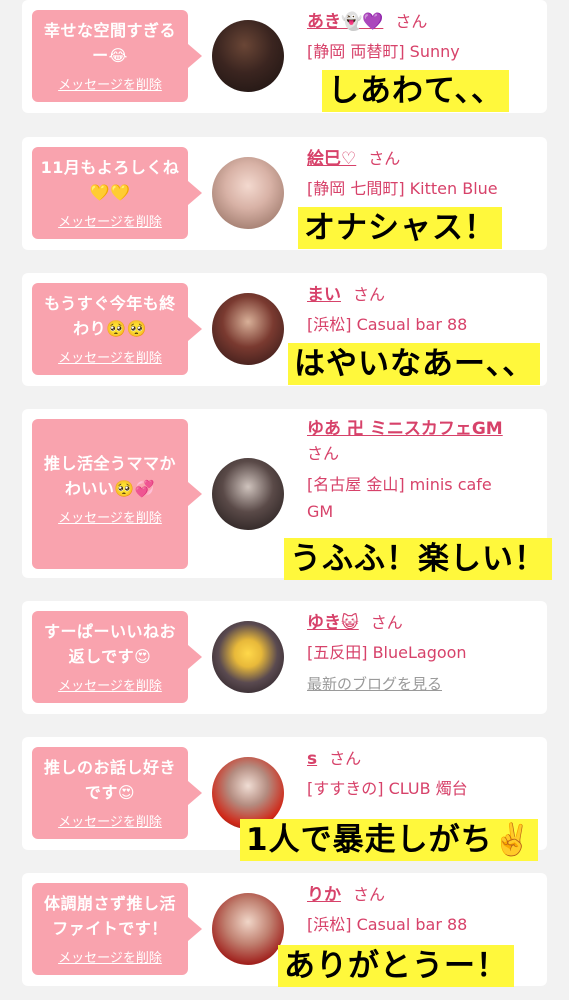 The width and height of the screenshot is (569, 1000). Describe the element at coordinates (110, 192) in the screenshot. I see `message-text-line: 💛💛` at that location.